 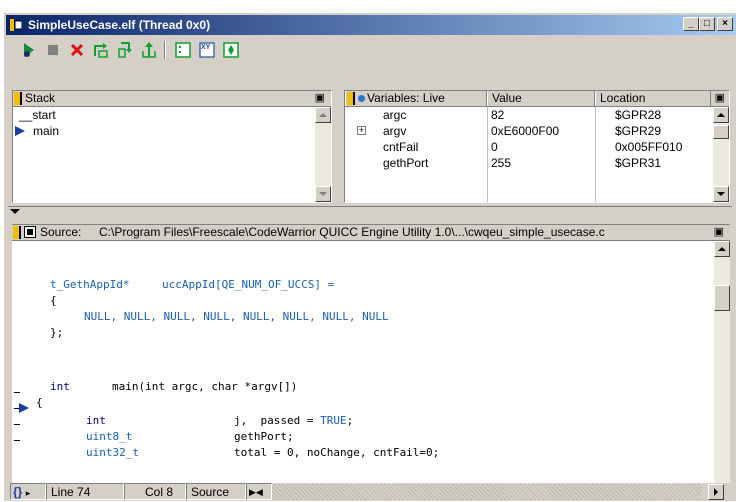 What do you see at coordinates (16, 25) in the screenshot?
I see `window-icon` at bounding box center [16, 25].